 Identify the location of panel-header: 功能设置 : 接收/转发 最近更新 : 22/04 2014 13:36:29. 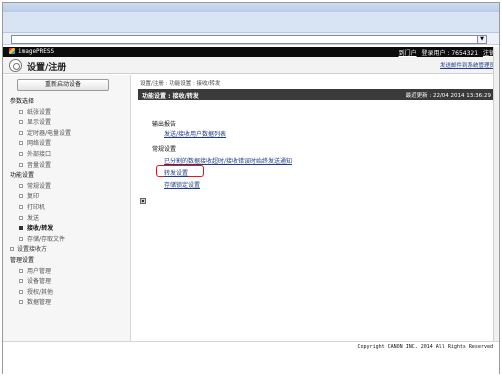
(316, 94).